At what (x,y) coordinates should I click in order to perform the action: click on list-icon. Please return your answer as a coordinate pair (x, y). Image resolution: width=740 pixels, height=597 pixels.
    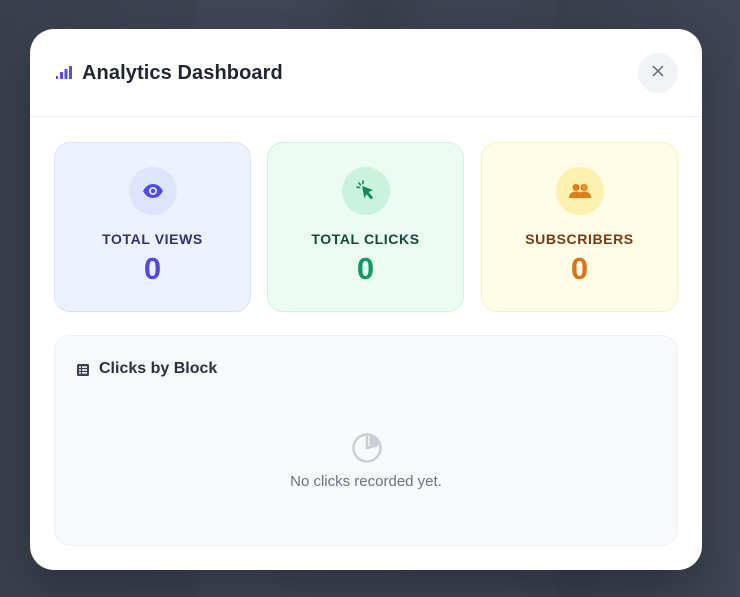
    Looking at the image, I should click on (83, 369).